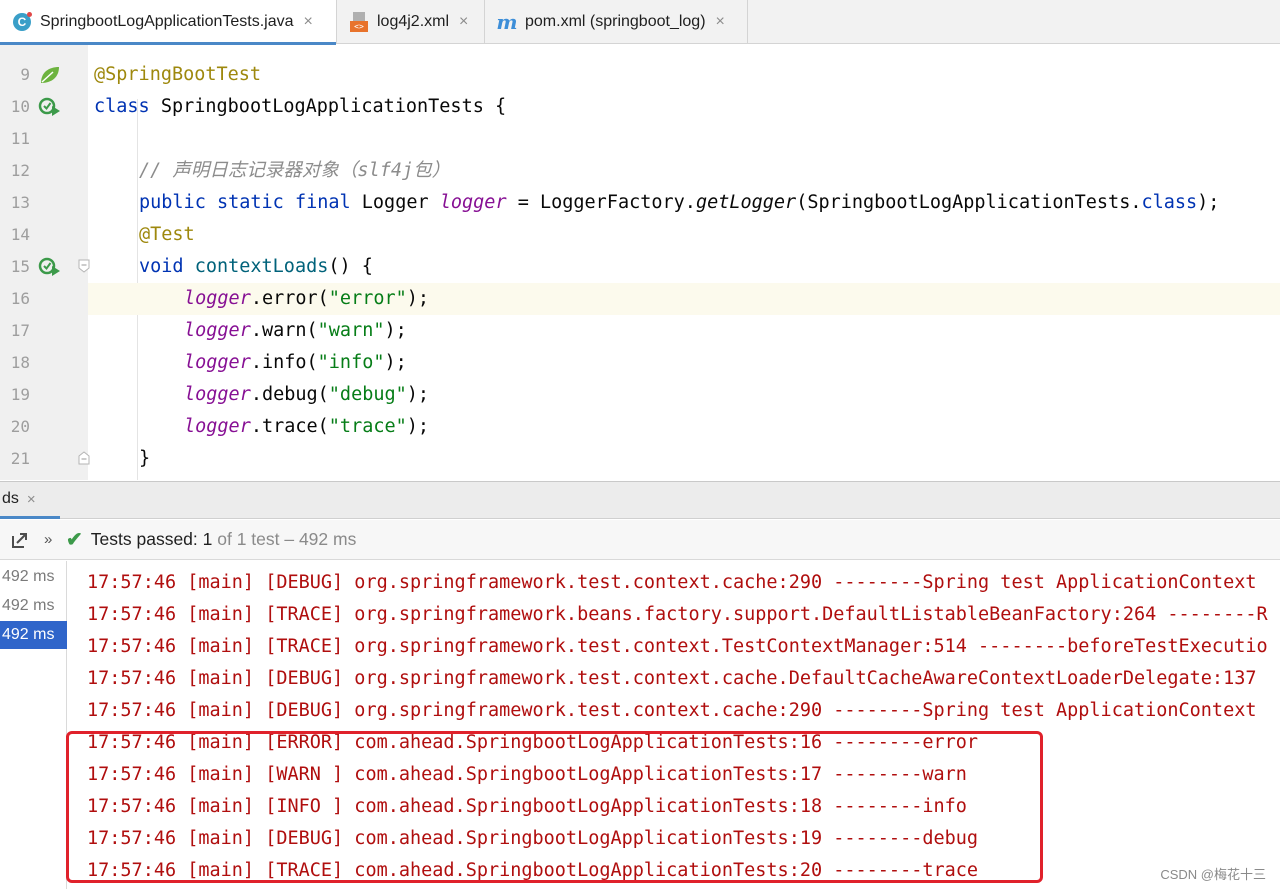 Image resolution: width=1280 pixels, height=889 pixels. I want to click on keyword: static, so click(250, 202).